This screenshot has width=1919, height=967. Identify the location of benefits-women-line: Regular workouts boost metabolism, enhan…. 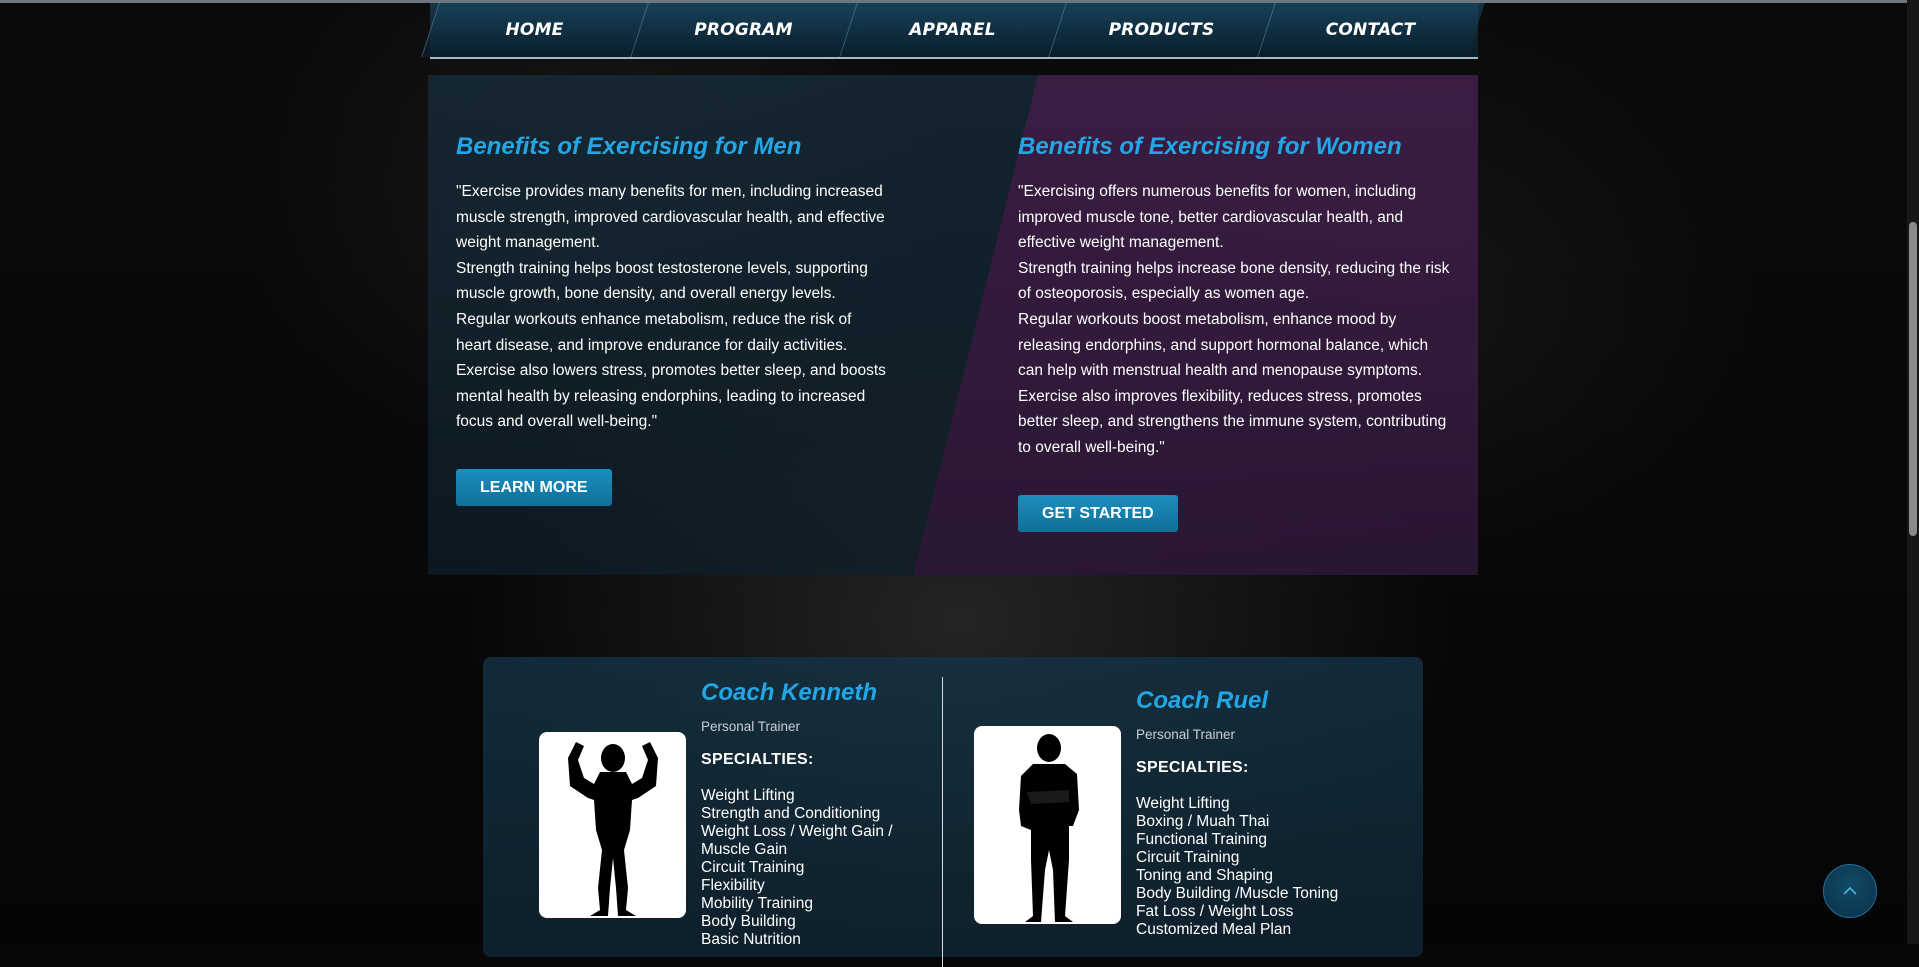
(1223, 345).